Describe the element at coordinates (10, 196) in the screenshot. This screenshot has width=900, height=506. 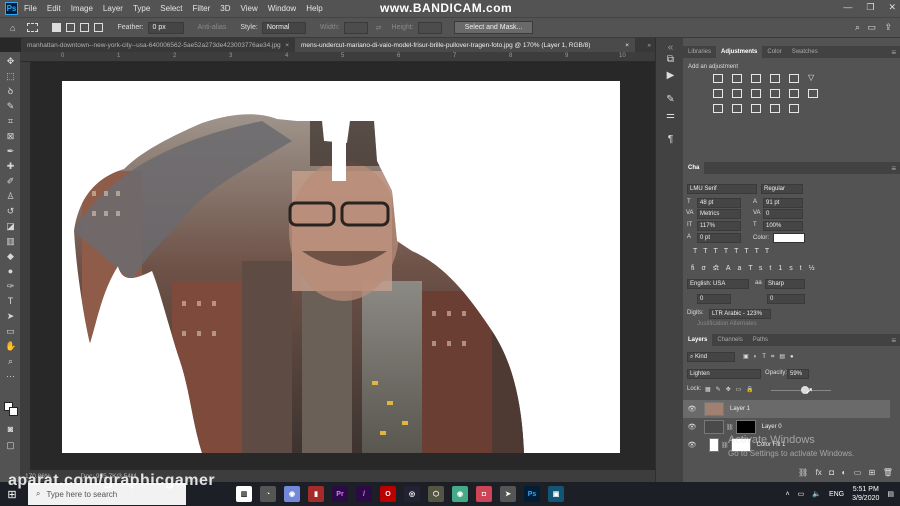
I see `clone-stamp-icon: ♙` at that location.